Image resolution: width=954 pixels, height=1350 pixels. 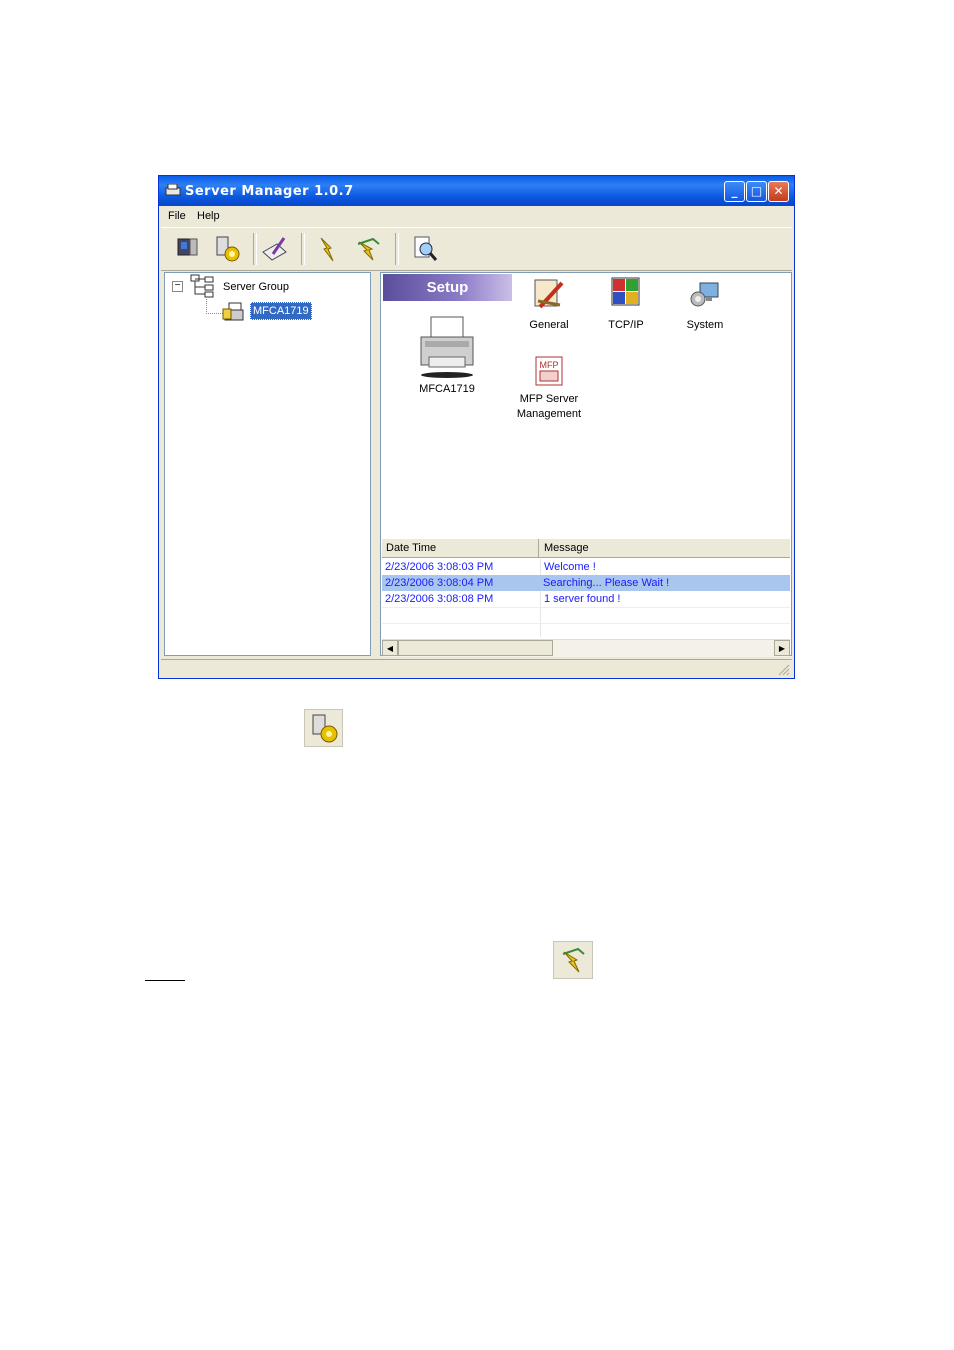 I want to click on monitor-icon, so click(x=187, y=247).